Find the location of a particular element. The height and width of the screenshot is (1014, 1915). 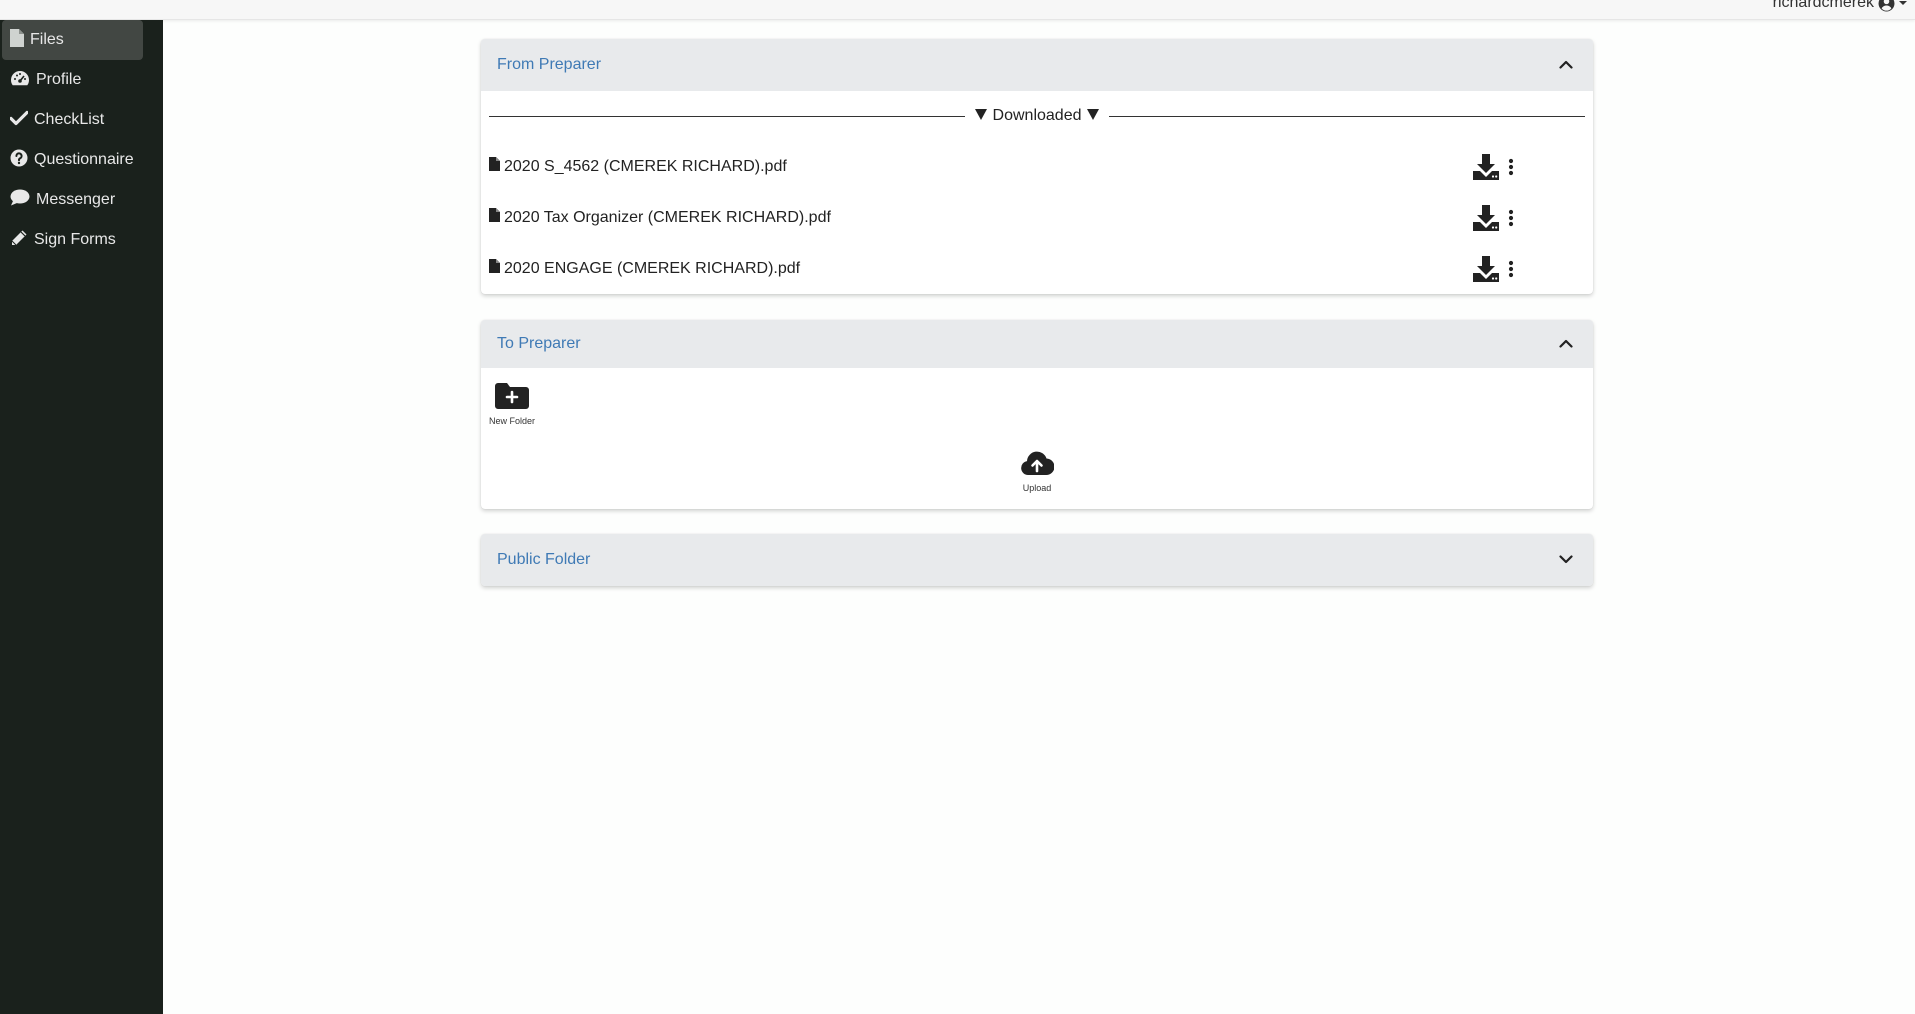

file-name: 2020 S_4562 (CMEREK RICHARD).pdf is located at coordinates (645, 166).